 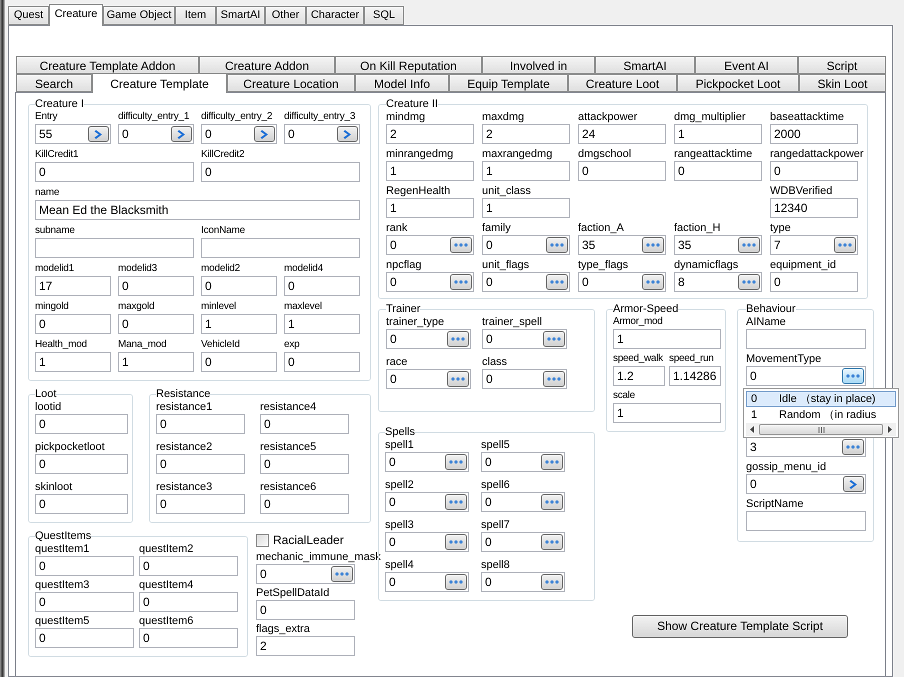 What do you see at coordinates (76, 15) in the screenshot?
I see `tab: Creature` at bounding box center [76, 15].